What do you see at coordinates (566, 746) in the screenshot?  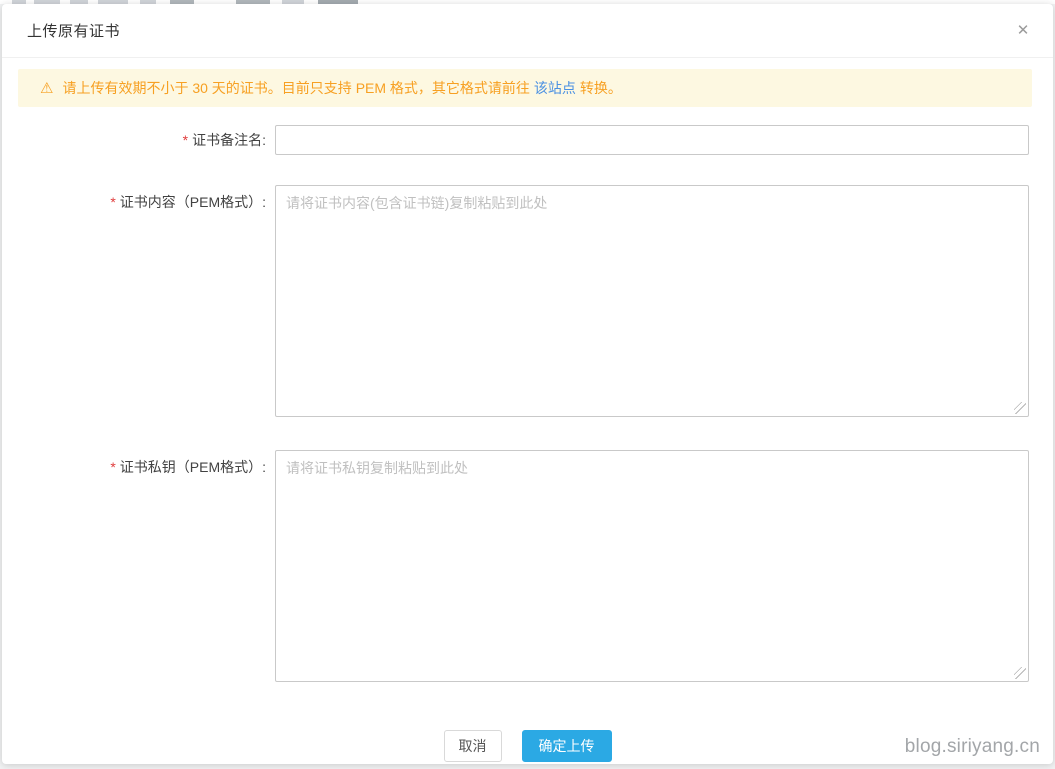 I see `confirm-upload-button: 确定上传` at bounding box center [566, 746].